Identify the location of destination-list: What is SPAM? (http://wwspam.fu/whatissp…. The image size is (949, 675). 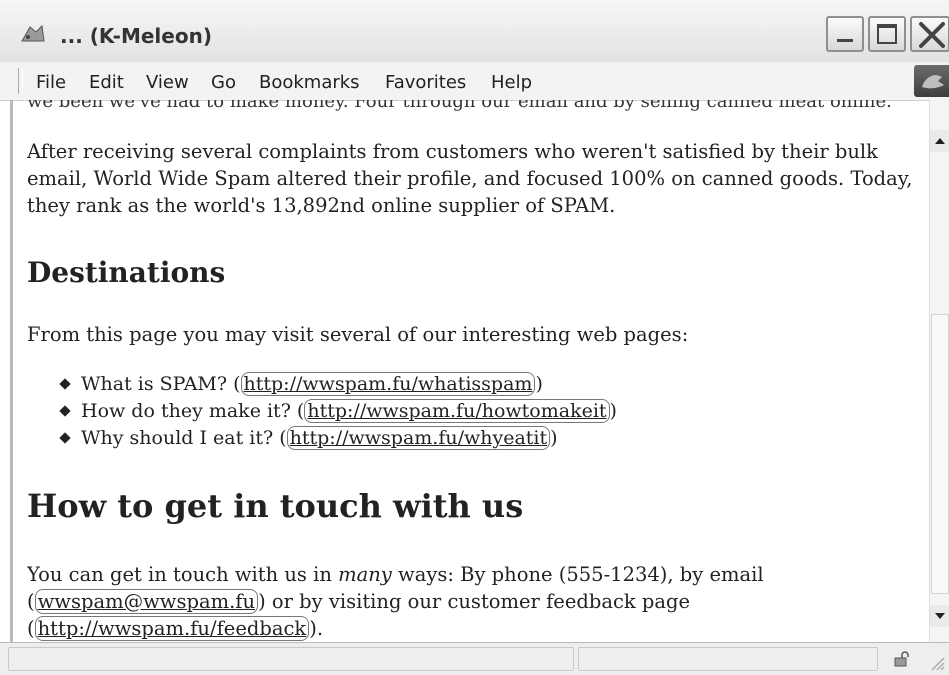
(338, 411).